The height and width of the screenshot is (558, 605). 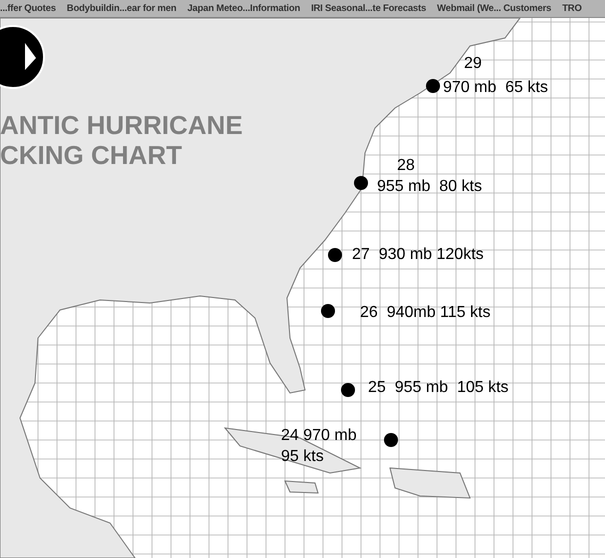 I want to click on storm-annotation: 25 955 mb 105 kts, so click(x=438, y=388).